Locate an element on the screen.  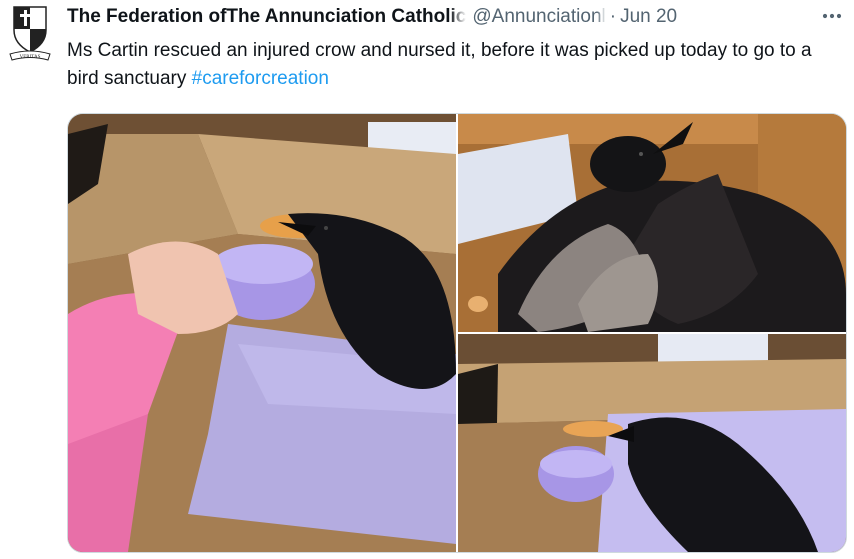
svg-text: VERITAS is located at coordinates (30, 57).